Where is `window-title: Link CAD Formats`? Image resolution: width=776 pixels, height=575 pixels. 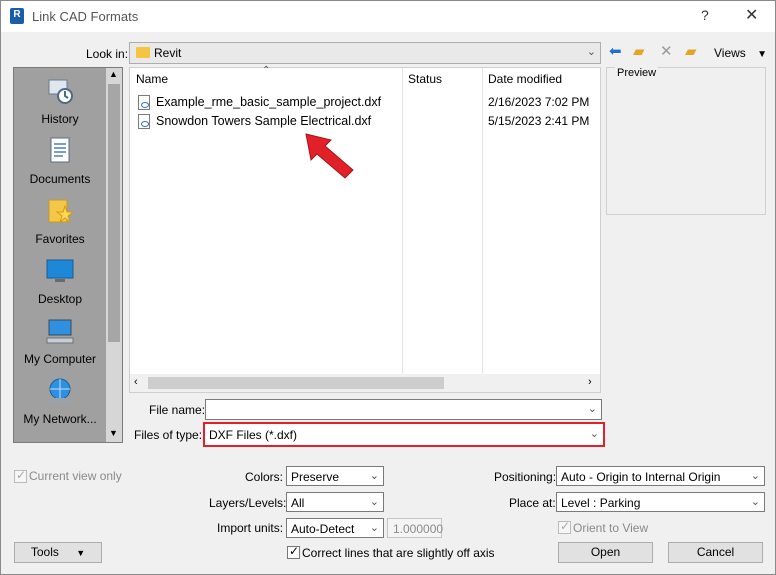
window-title: Link CAD Formats is located at coordinates (85, 16).